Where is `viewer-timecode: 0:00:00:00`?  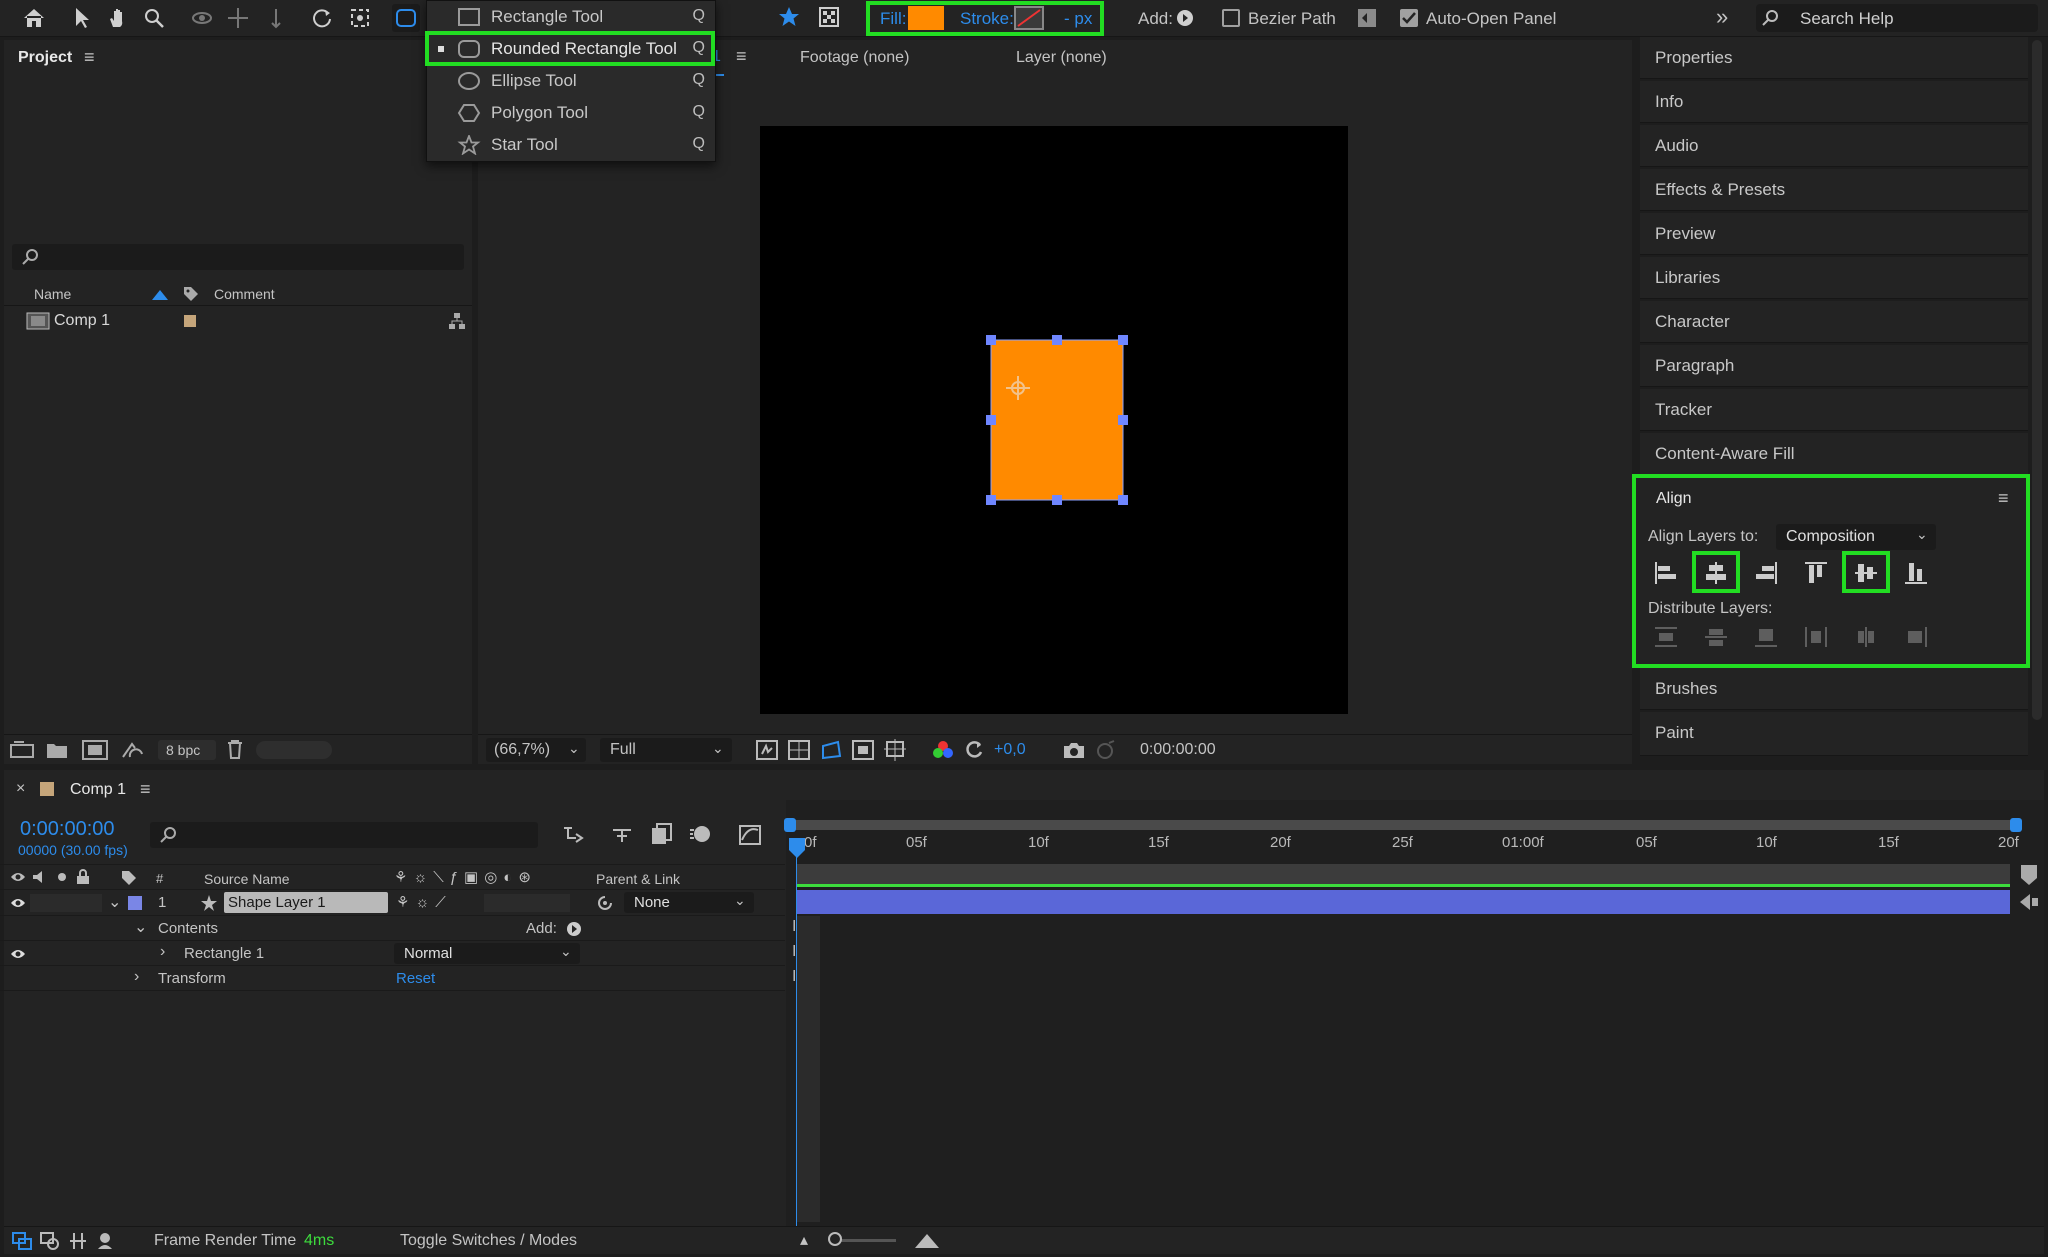 viewer-timecode: 0:00:00:00 is located at coordinates (1178, 750).